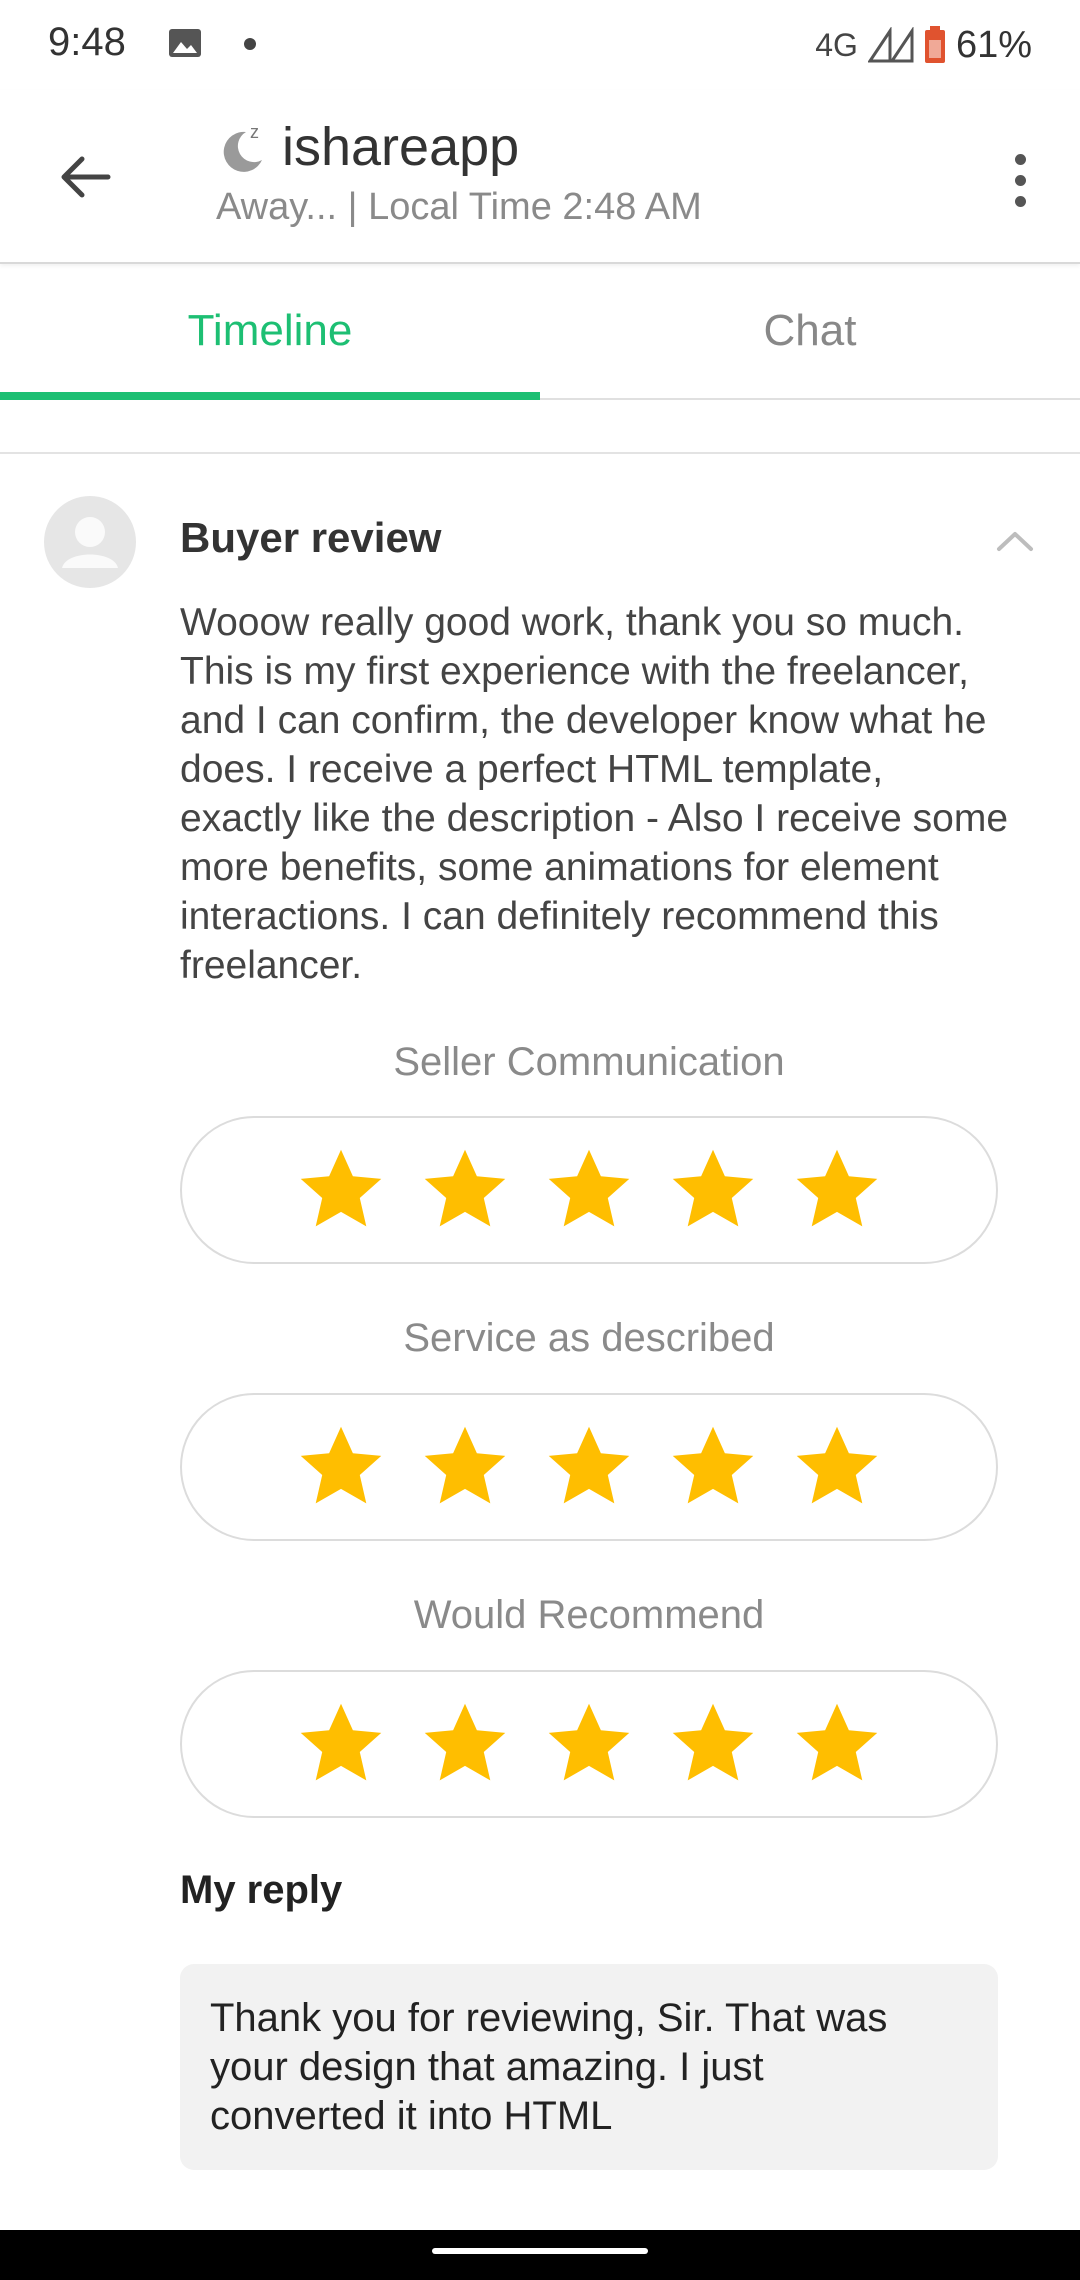 The width and height of the screenshot is (1080, 2280). I want to click on divider, so click(540, 453).